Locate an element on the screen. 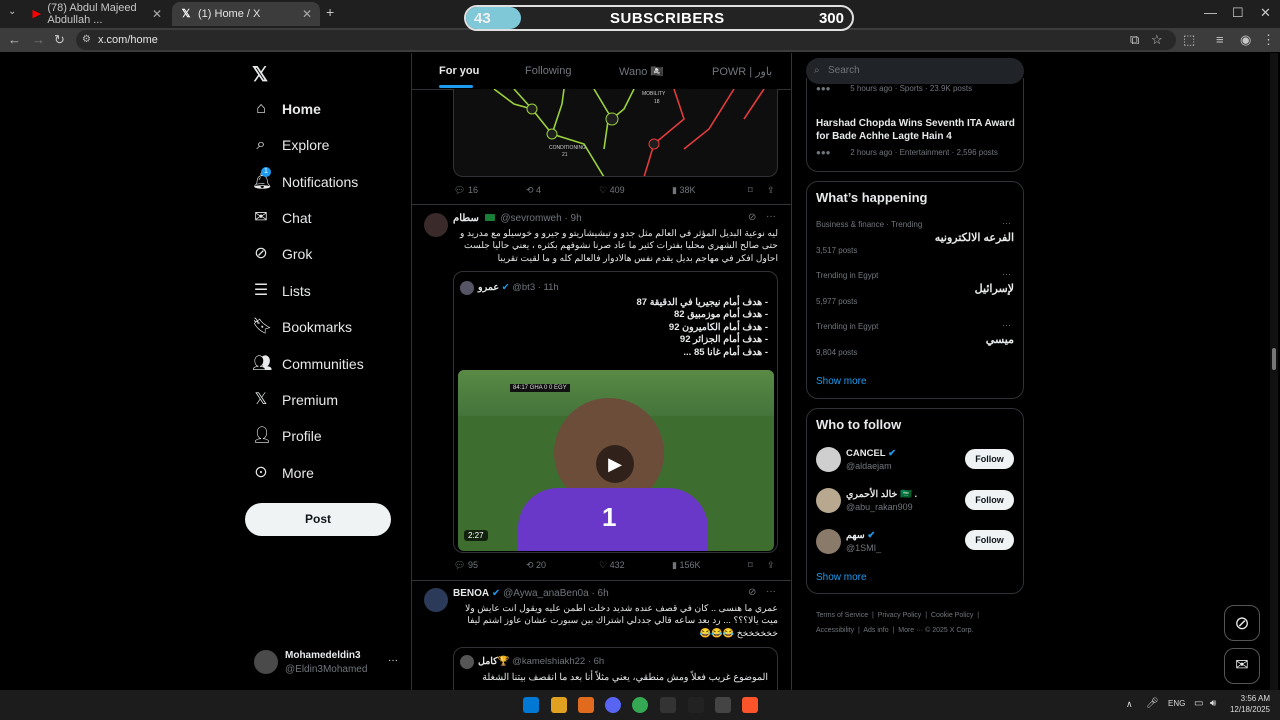 The image size is (1280, 720). grok-icon: ⊘ is located at coordinates (752, 217).